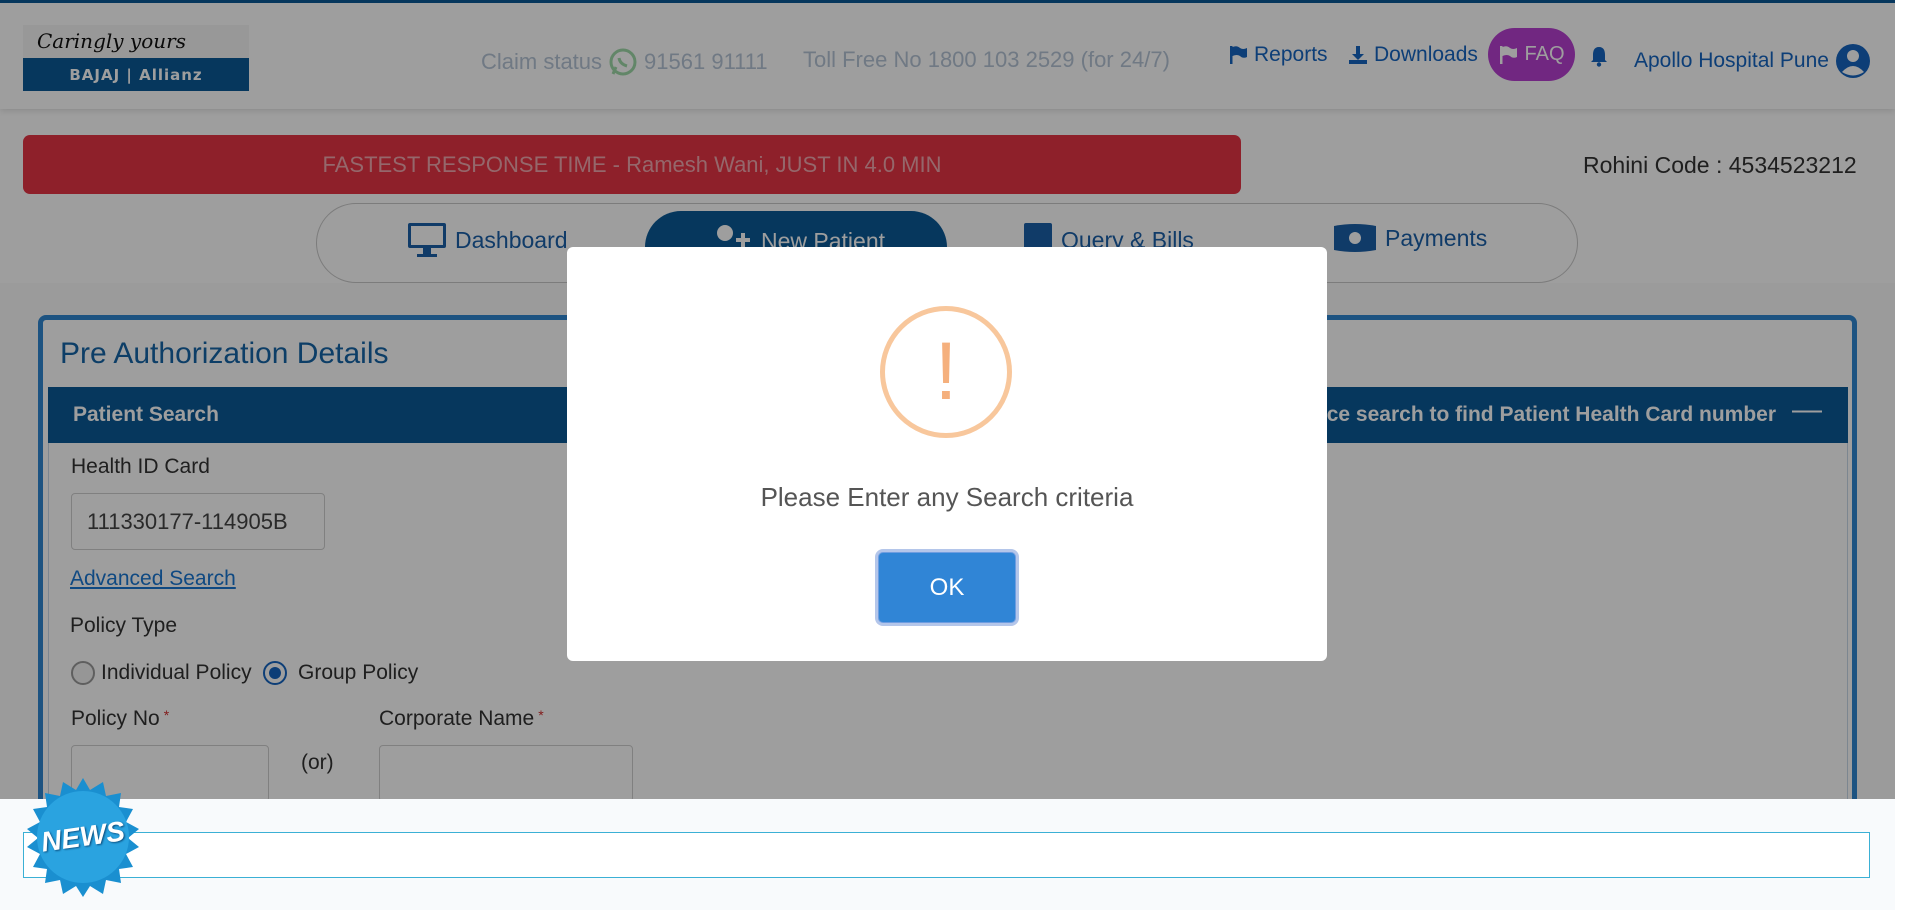  Describe the element at coordinates (947, 587) in the screenshot. I see `ok-button: OK` at that location.